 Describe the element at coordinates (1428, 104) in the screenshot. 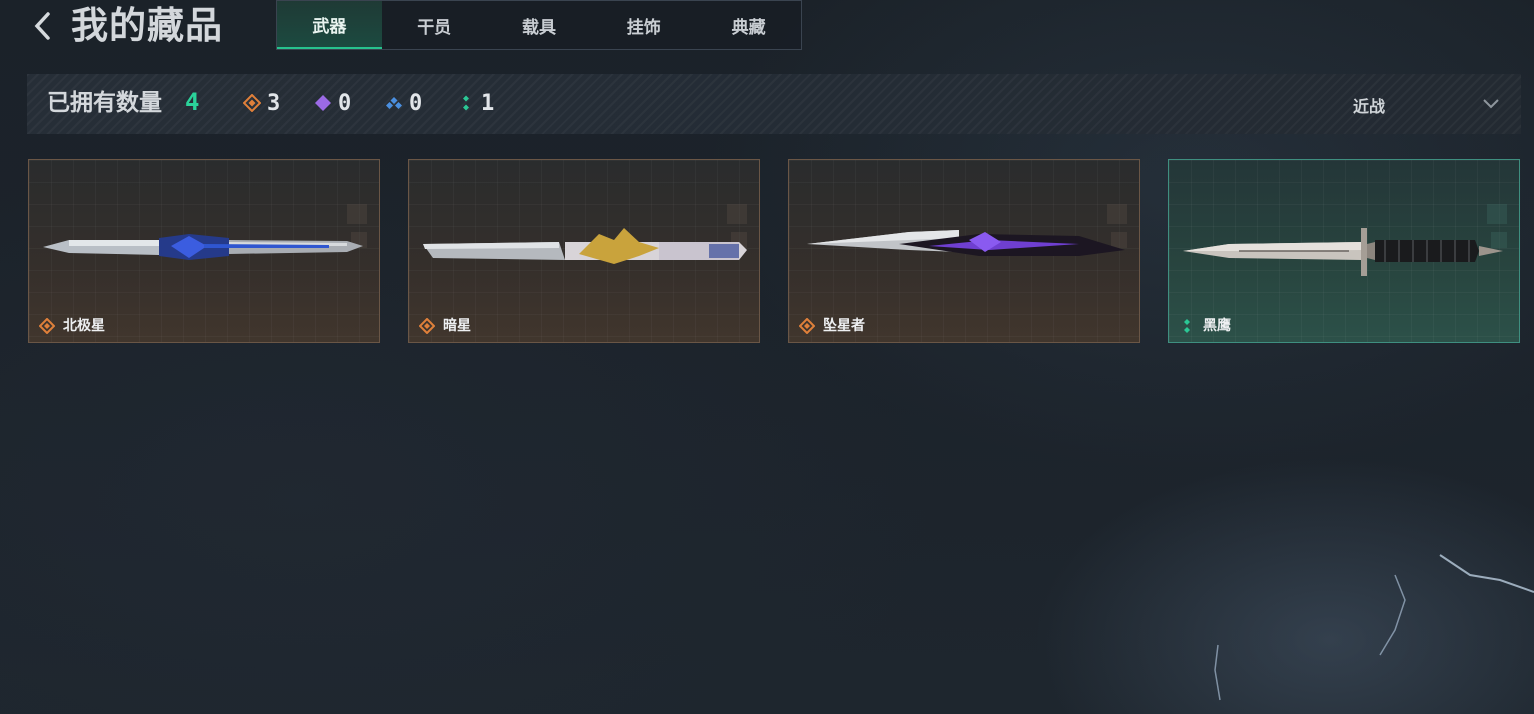

I see `weapon-type-filter: 近战` at that location.